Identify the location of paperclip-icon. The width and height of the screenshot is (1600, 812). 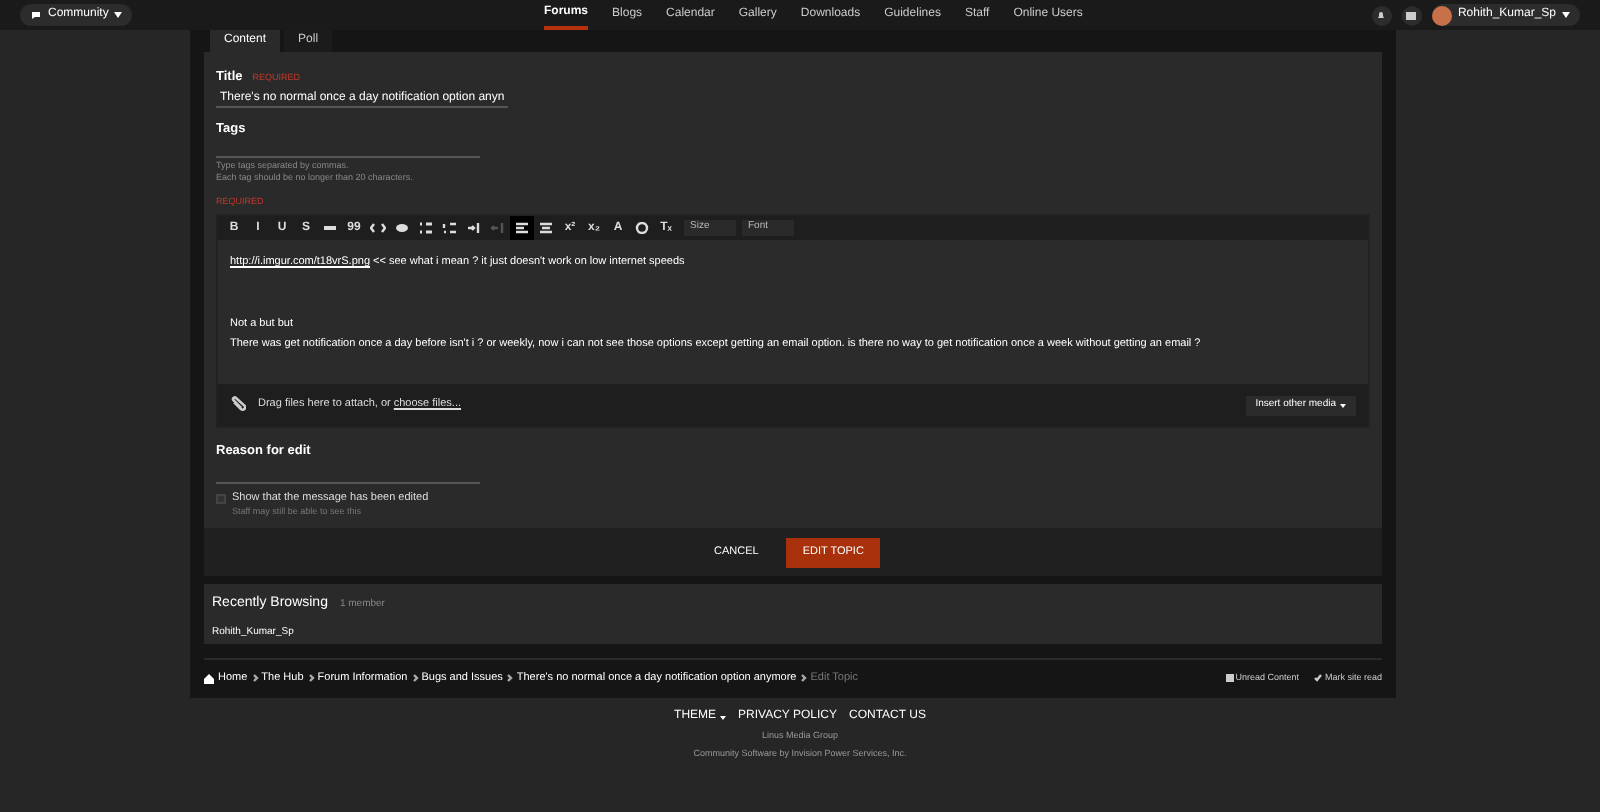
(238, 405).